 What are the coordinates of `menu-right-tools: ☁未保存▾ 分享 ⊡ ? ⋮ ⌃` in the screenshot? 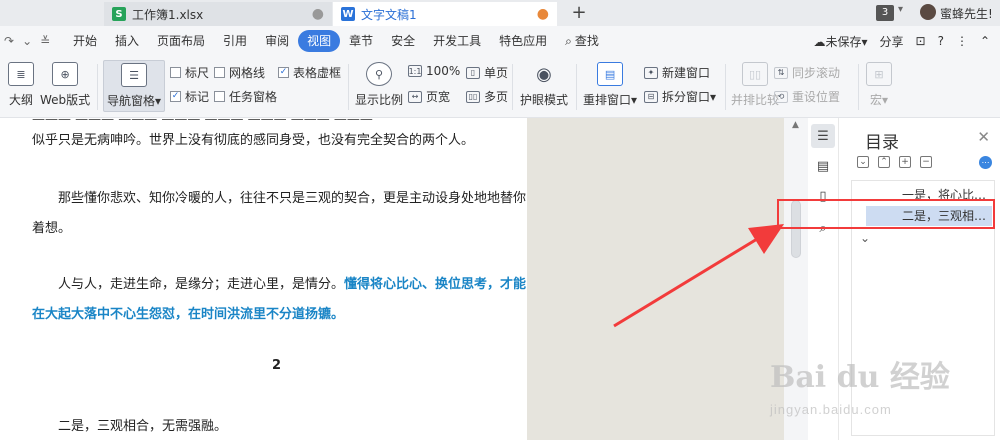 It's located at (906, 41).